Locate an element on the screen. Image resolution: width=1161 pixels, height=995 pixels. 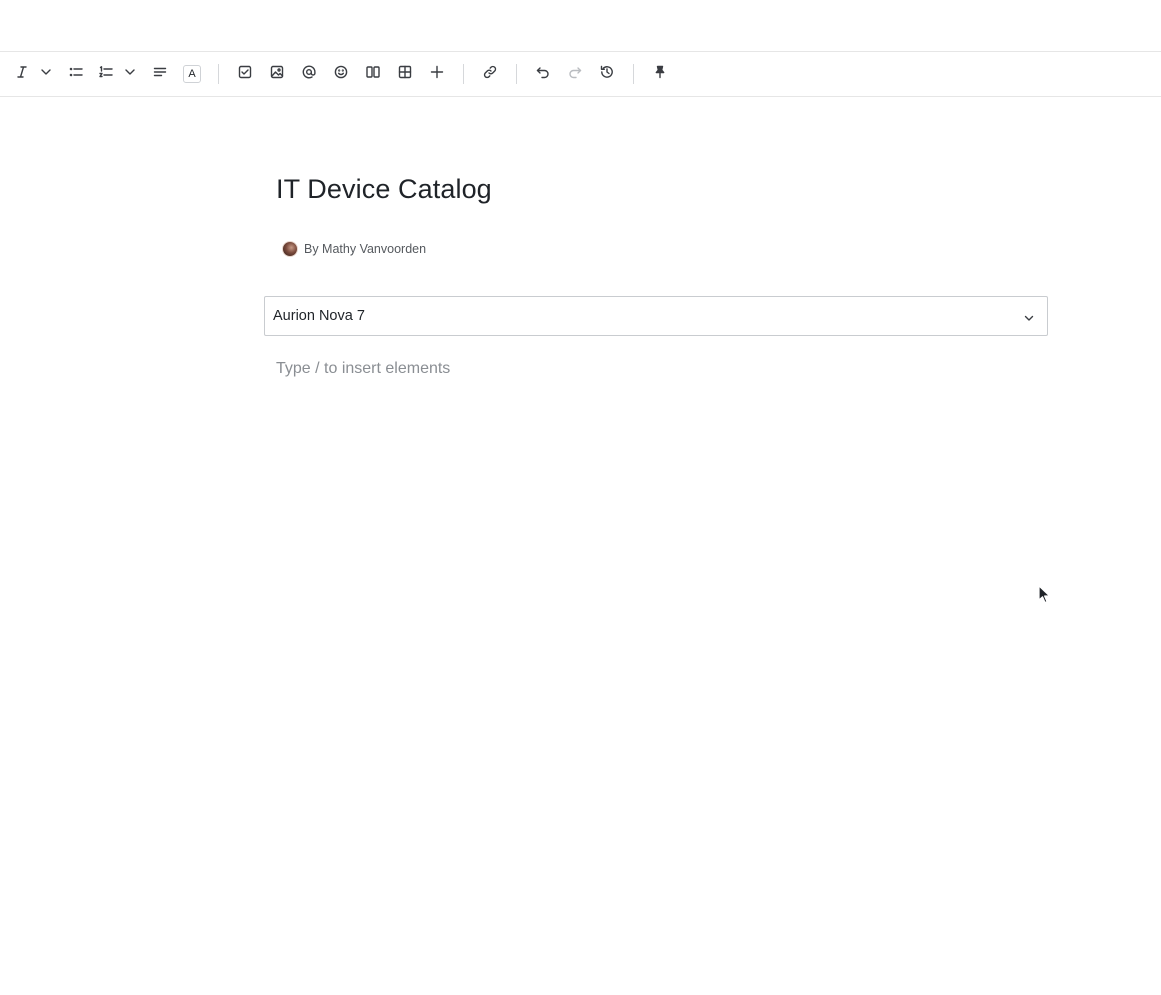
more-formatting-dropdown is located at coordinates (46, 74).